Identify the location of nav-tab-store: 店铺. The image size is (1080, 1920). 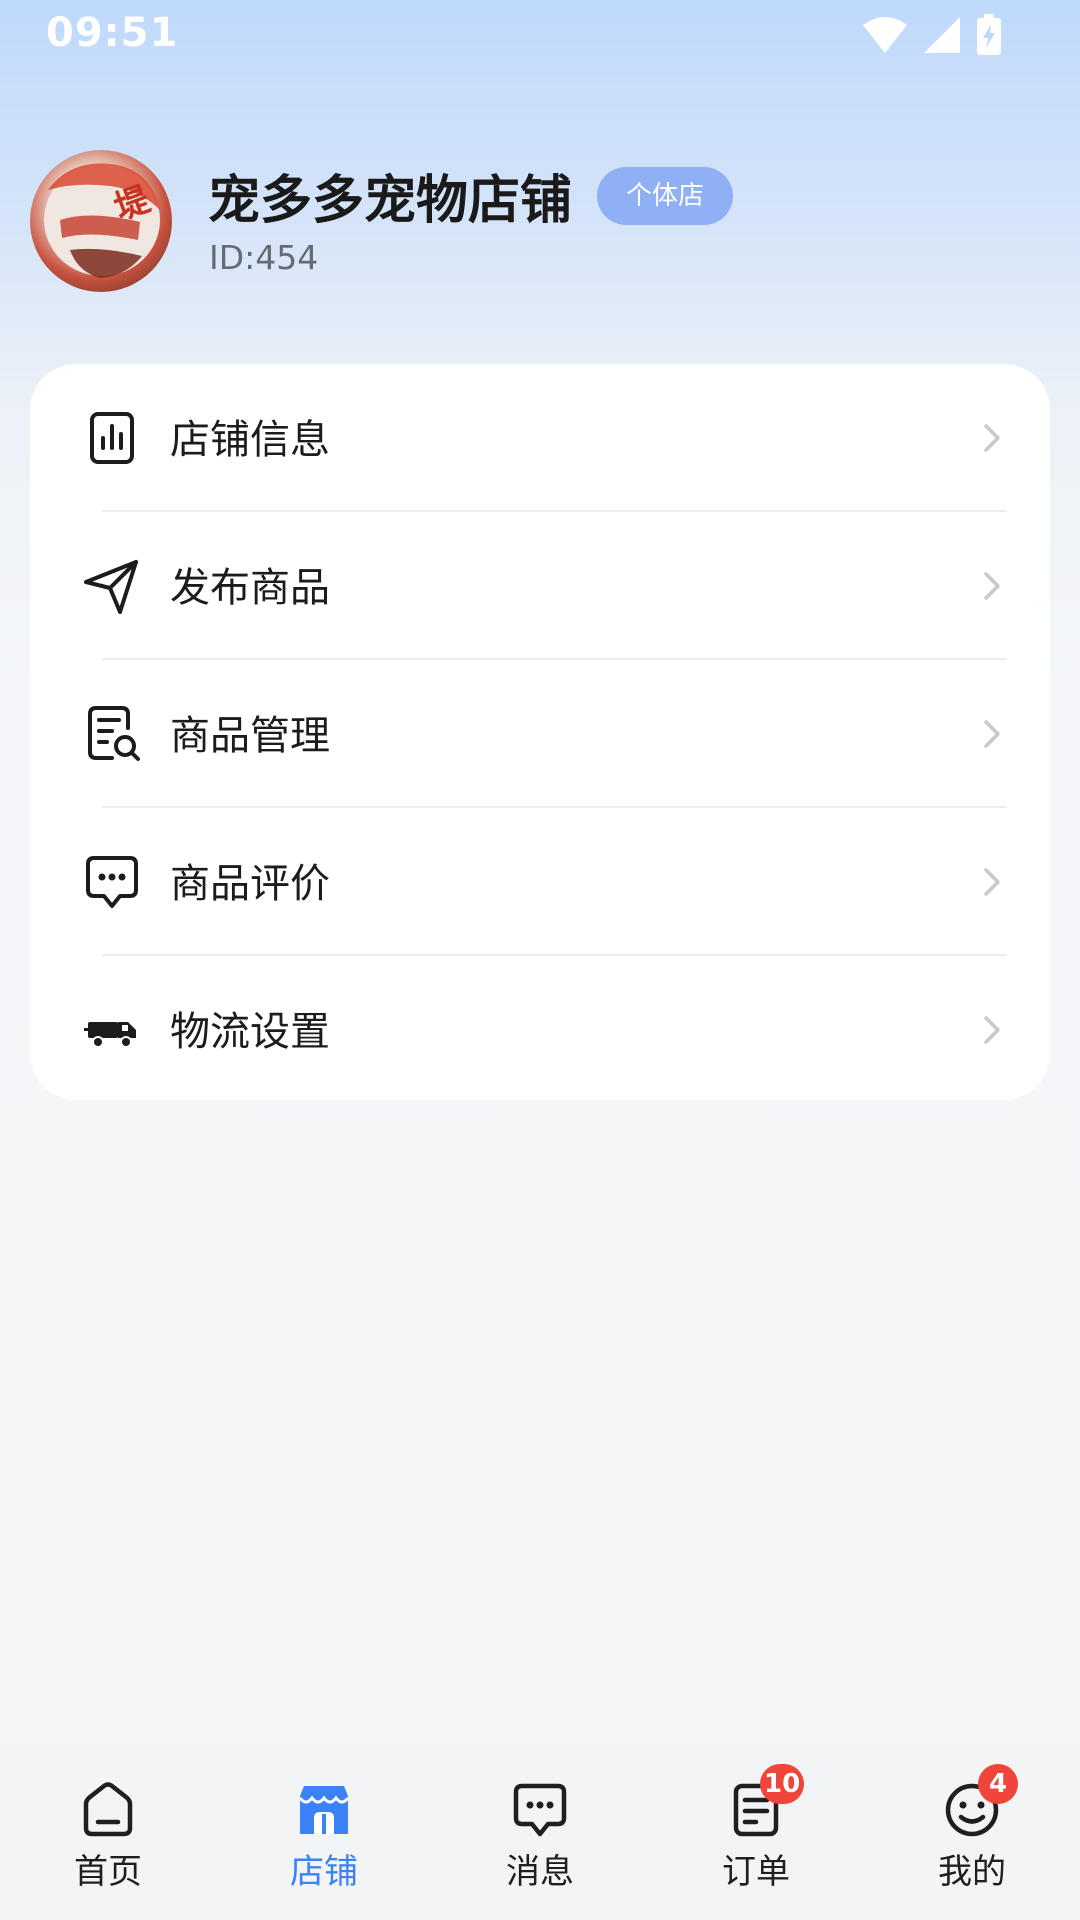
(324, 1832).